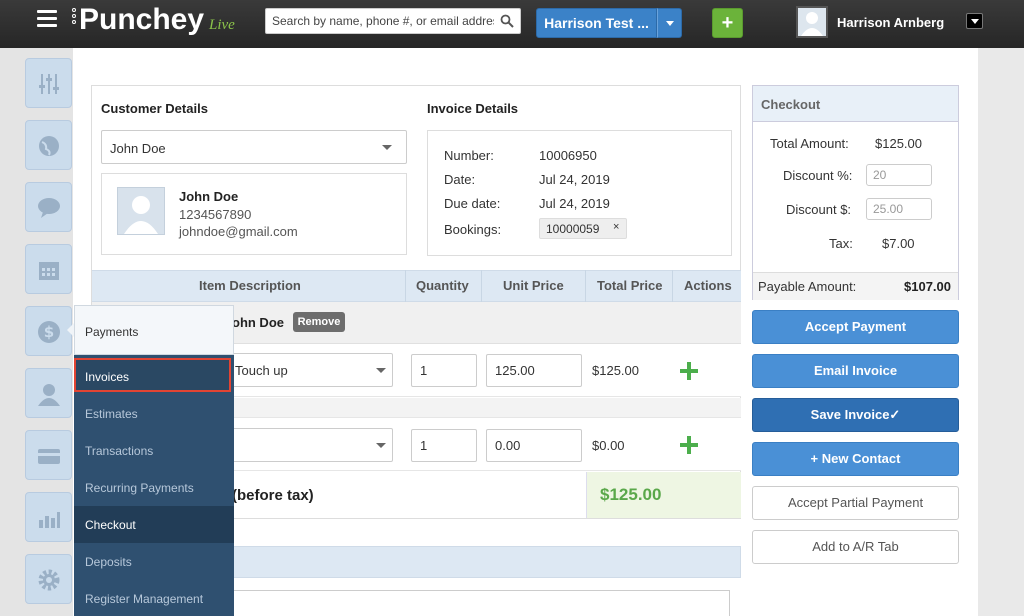  Describe the element at coordinates (154, 108) in the screenshot. I see `customer-details-title: Customer Details` at that location.